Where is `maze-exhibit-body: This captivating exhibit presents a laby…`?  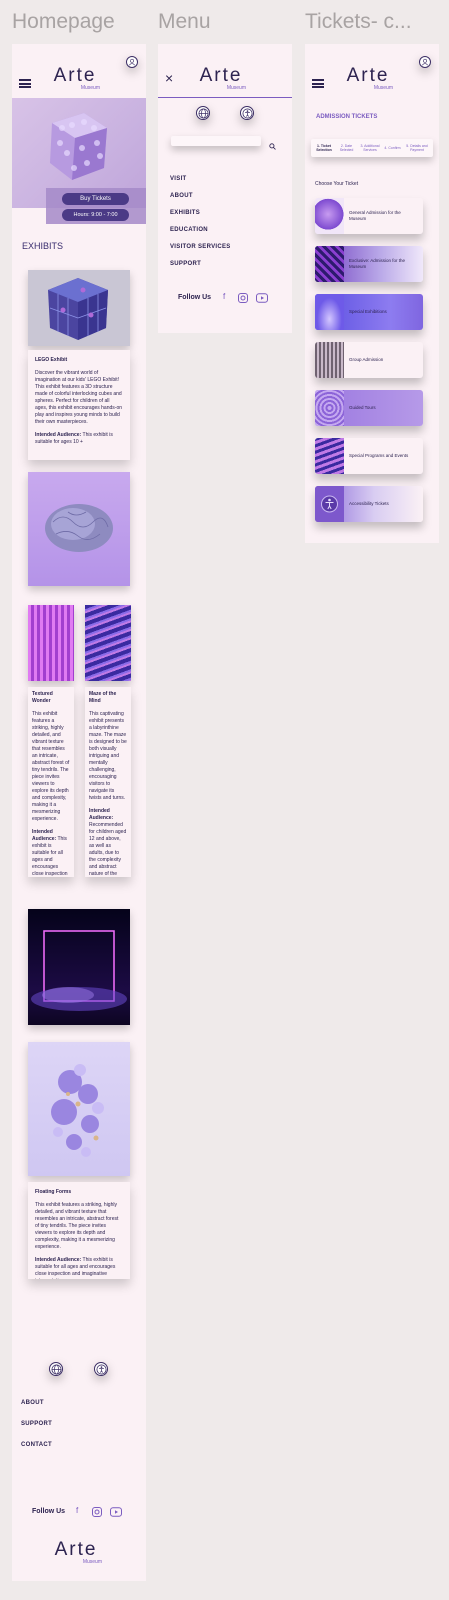 maze-exhibit-body: This captivating exhibit presents a laby… is located at coordinates (108, 756).